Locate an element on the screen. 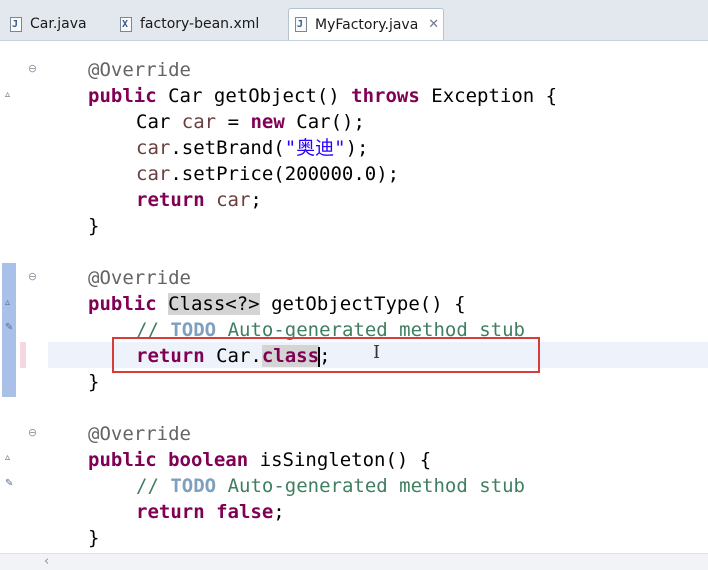  tab-label: Car.java is located at coordinates (58, 24).